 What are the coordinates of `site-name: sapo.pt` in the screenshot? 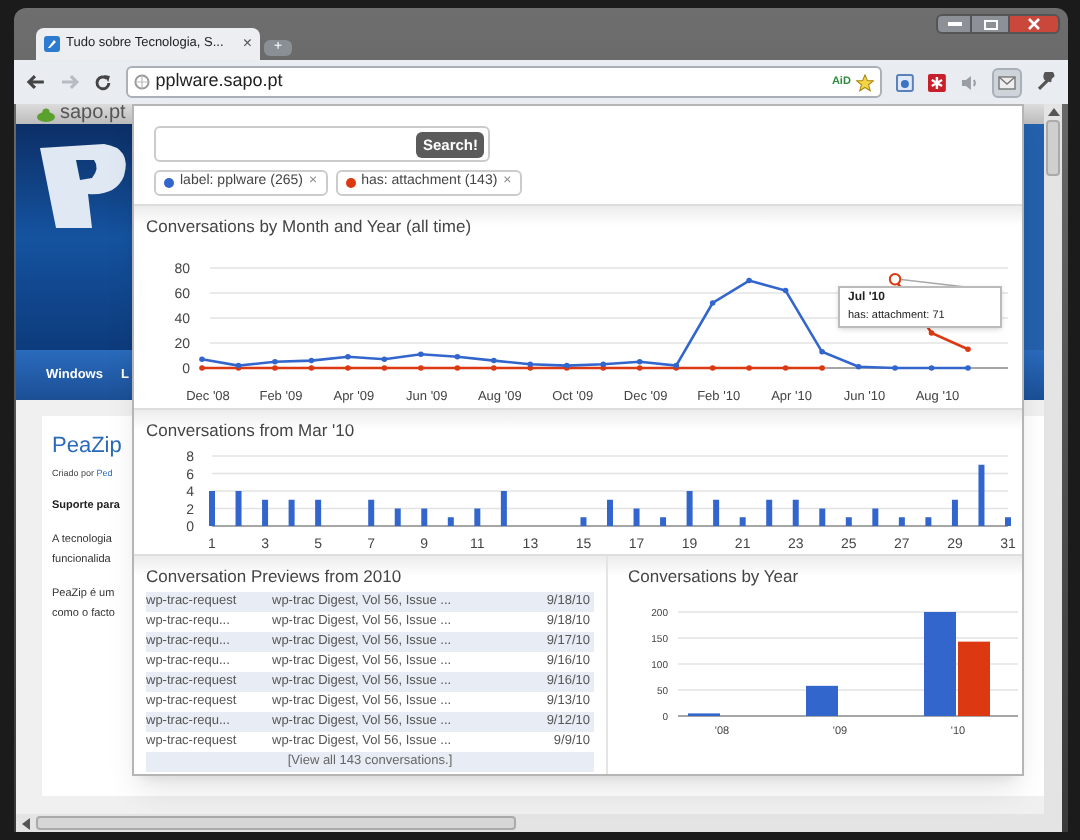 It's located at (93, 114).